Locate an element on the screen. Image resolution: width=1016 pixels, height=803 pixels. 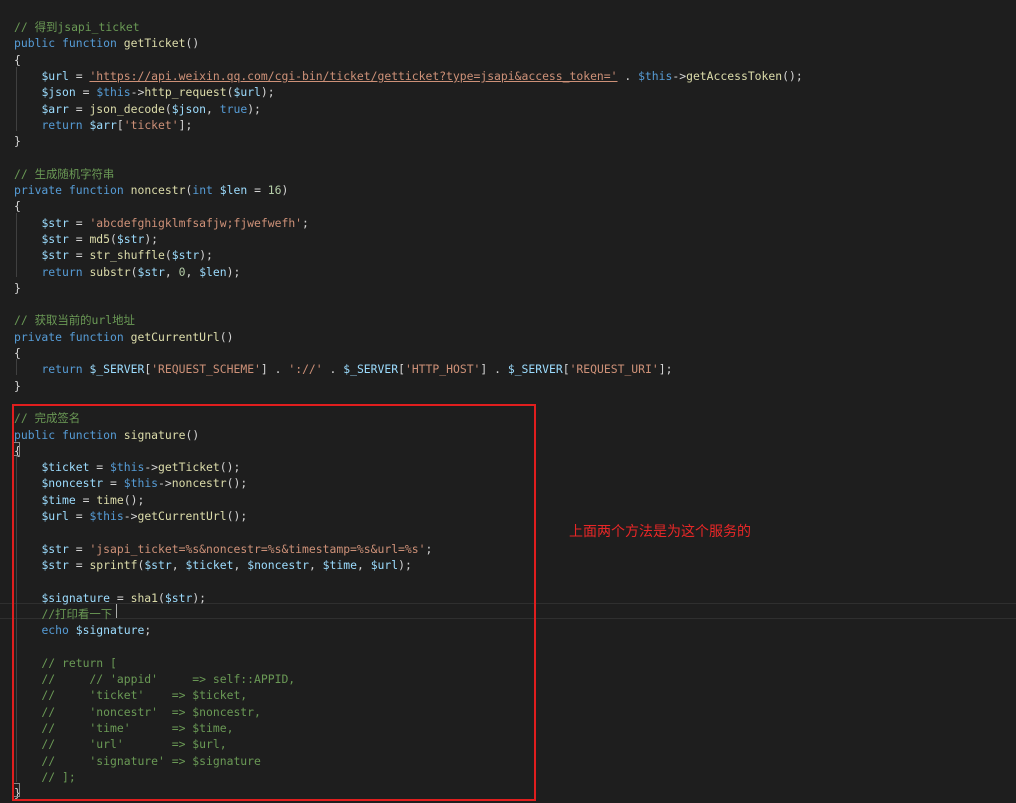
code-token-func: substr is located at coordinates (110, 272).